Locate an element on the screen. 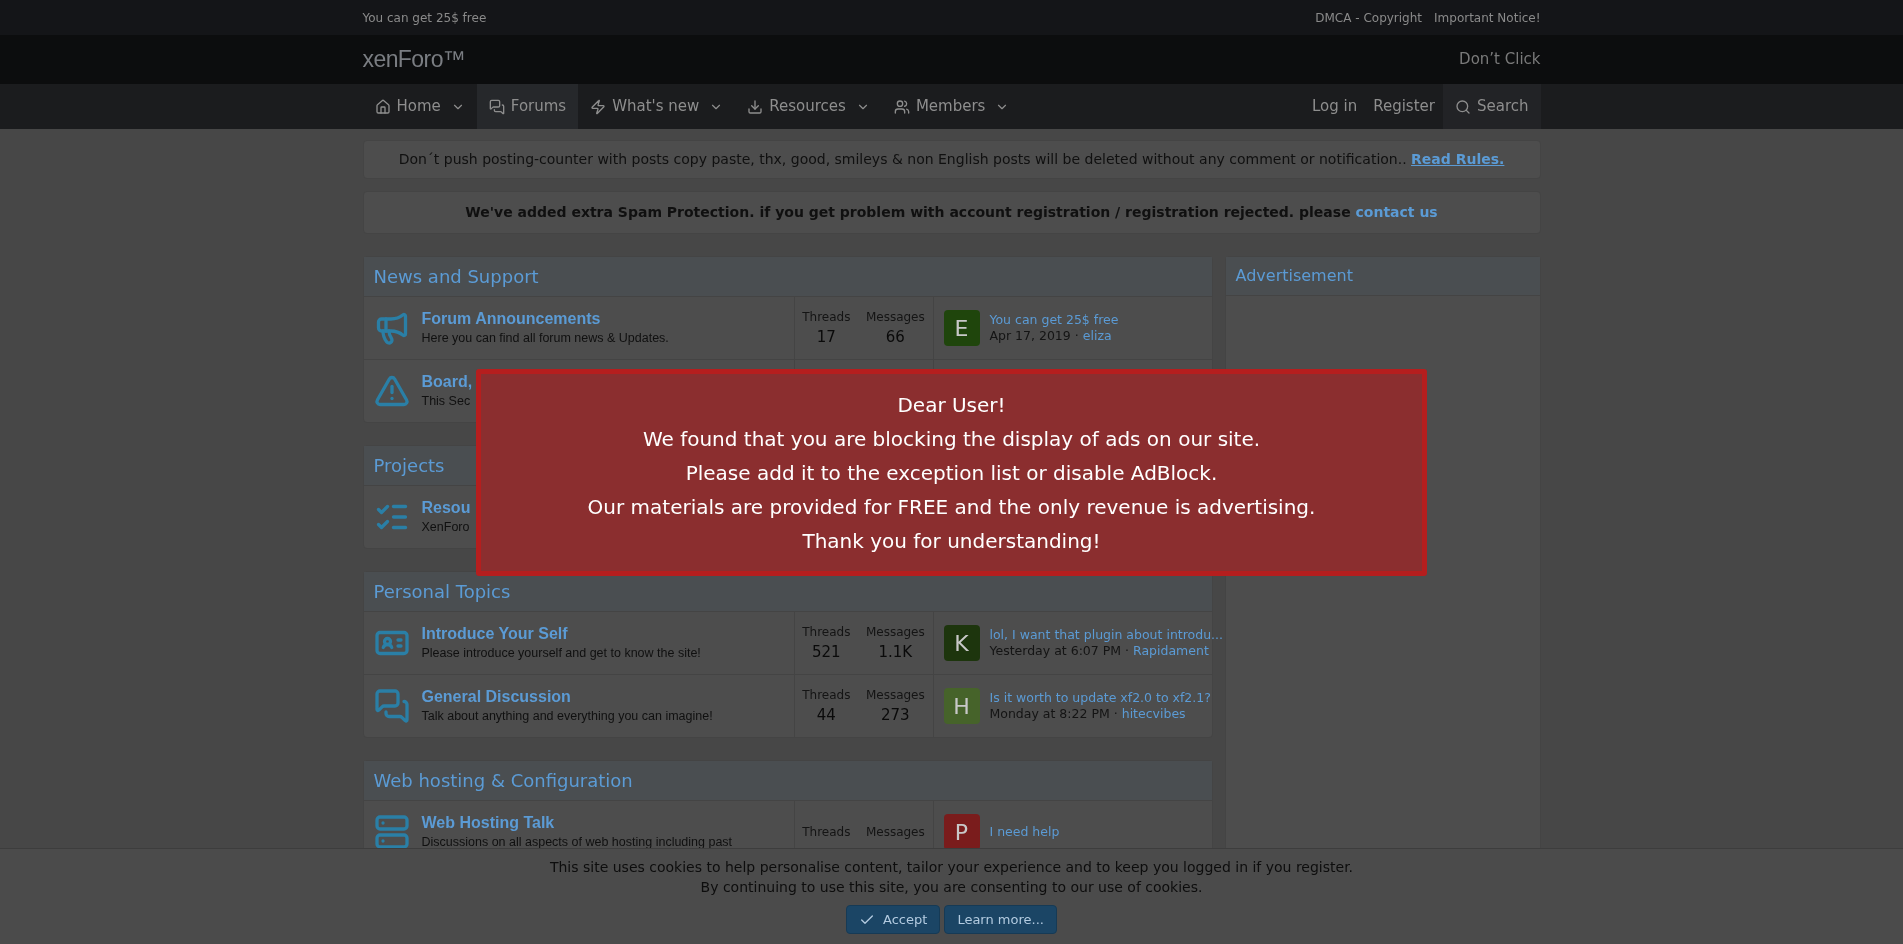  nav-link: Log in is located at coordinates (1334, 106).